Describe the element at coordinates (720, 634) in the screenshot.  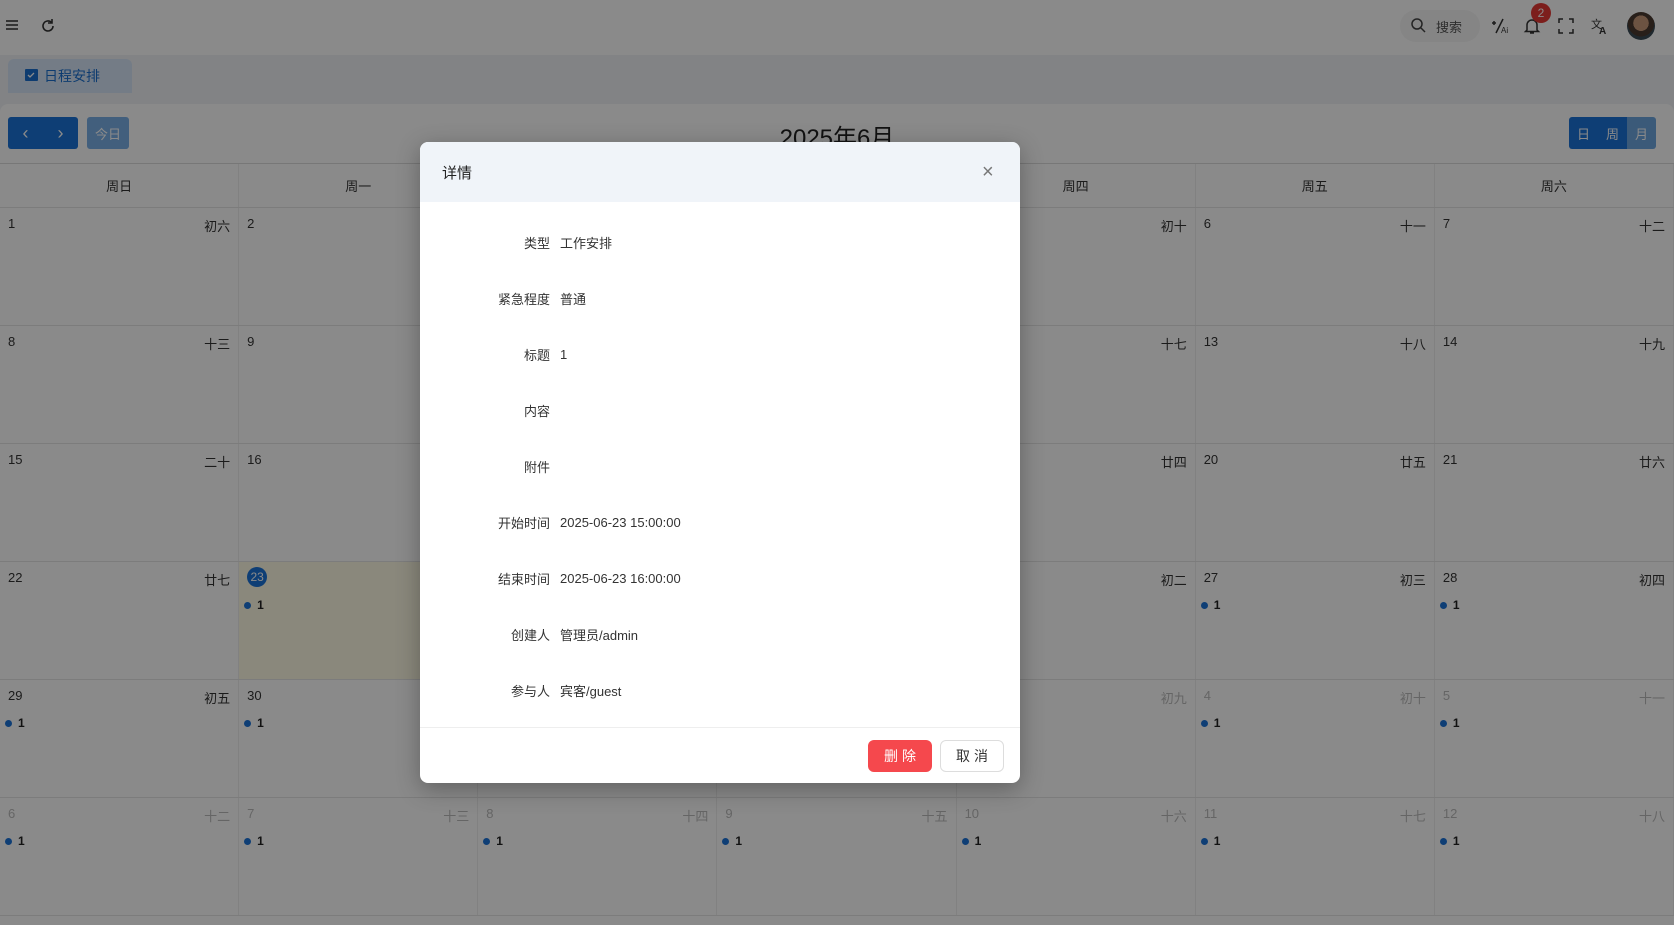
I see `detail-field: 创建人 管理员/admin` at that location.